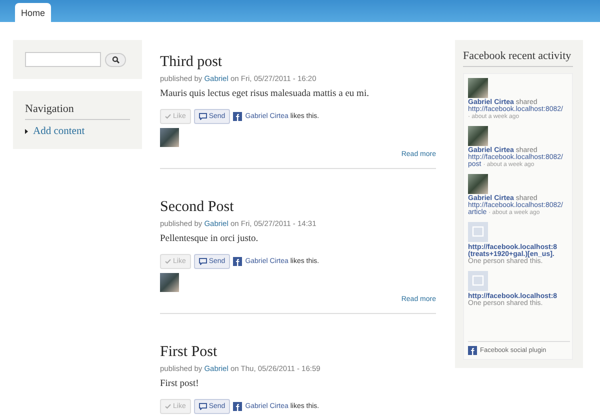 This screenshot has height=417, width=600. What do you see at coordinates (77, 131) in the screenshot?
I see `nav-link: Add content` at bounding box center [77, 131].